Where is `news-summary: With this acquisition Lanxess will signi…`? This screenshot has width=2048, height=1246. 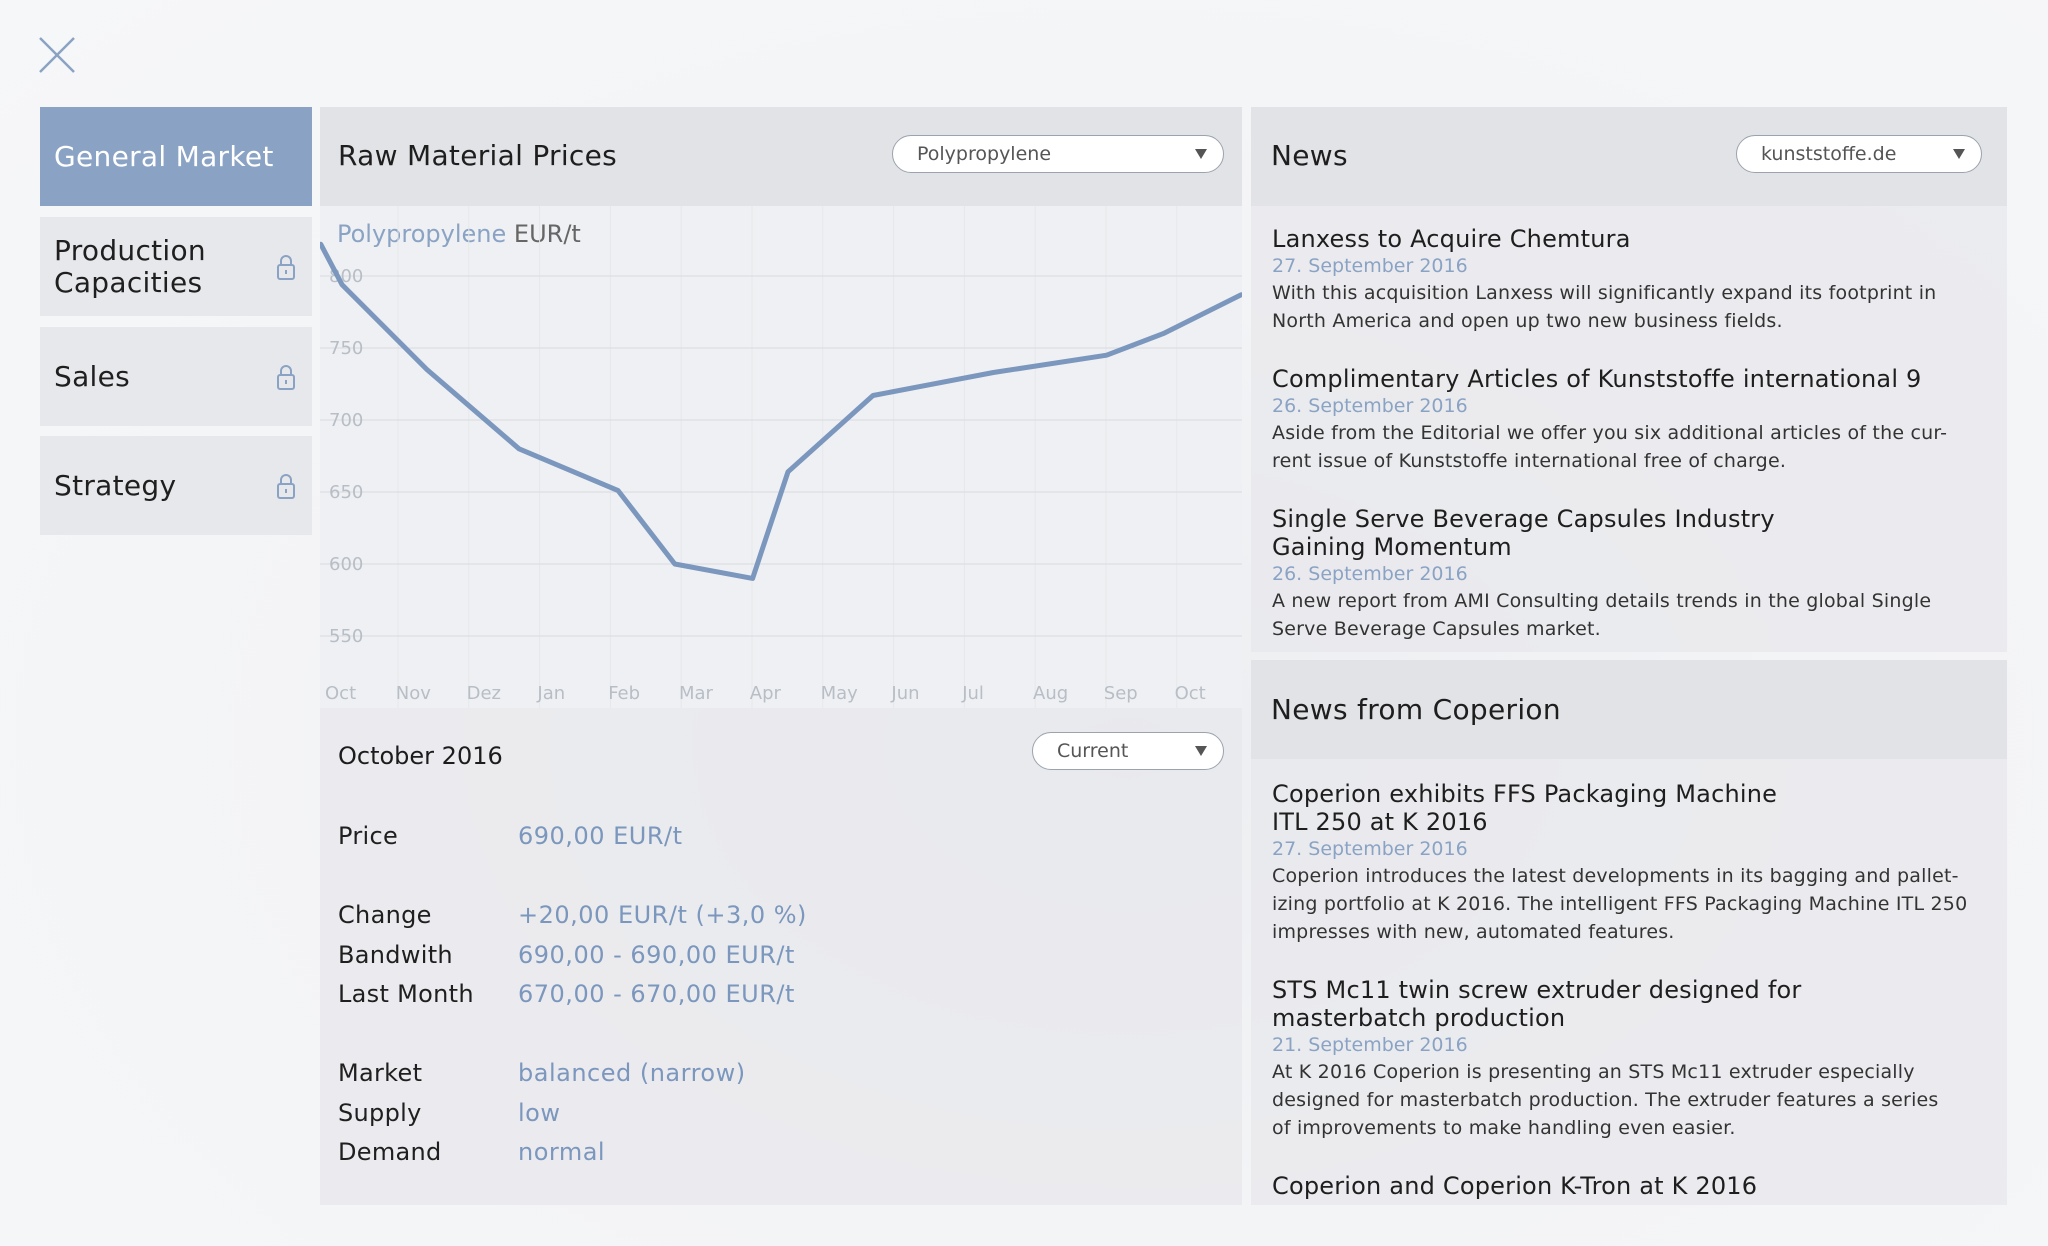 news-summary: With this acquisition Lanxess will signi… is located at coordinates (1604, 293).